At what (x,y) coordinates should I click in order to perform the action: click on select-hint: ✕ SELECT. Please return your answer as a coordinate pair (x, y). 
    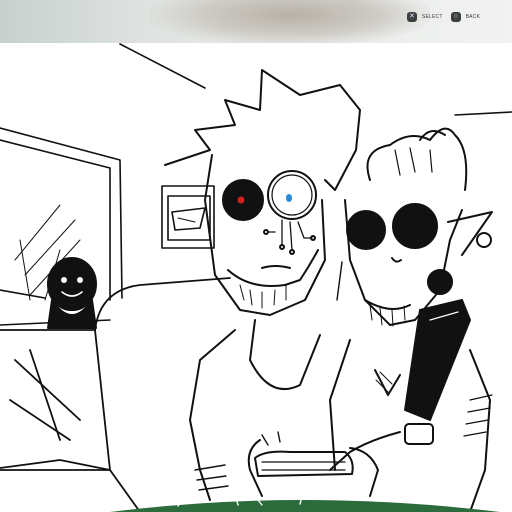
    Looking at the image, I should click on (424, 17).